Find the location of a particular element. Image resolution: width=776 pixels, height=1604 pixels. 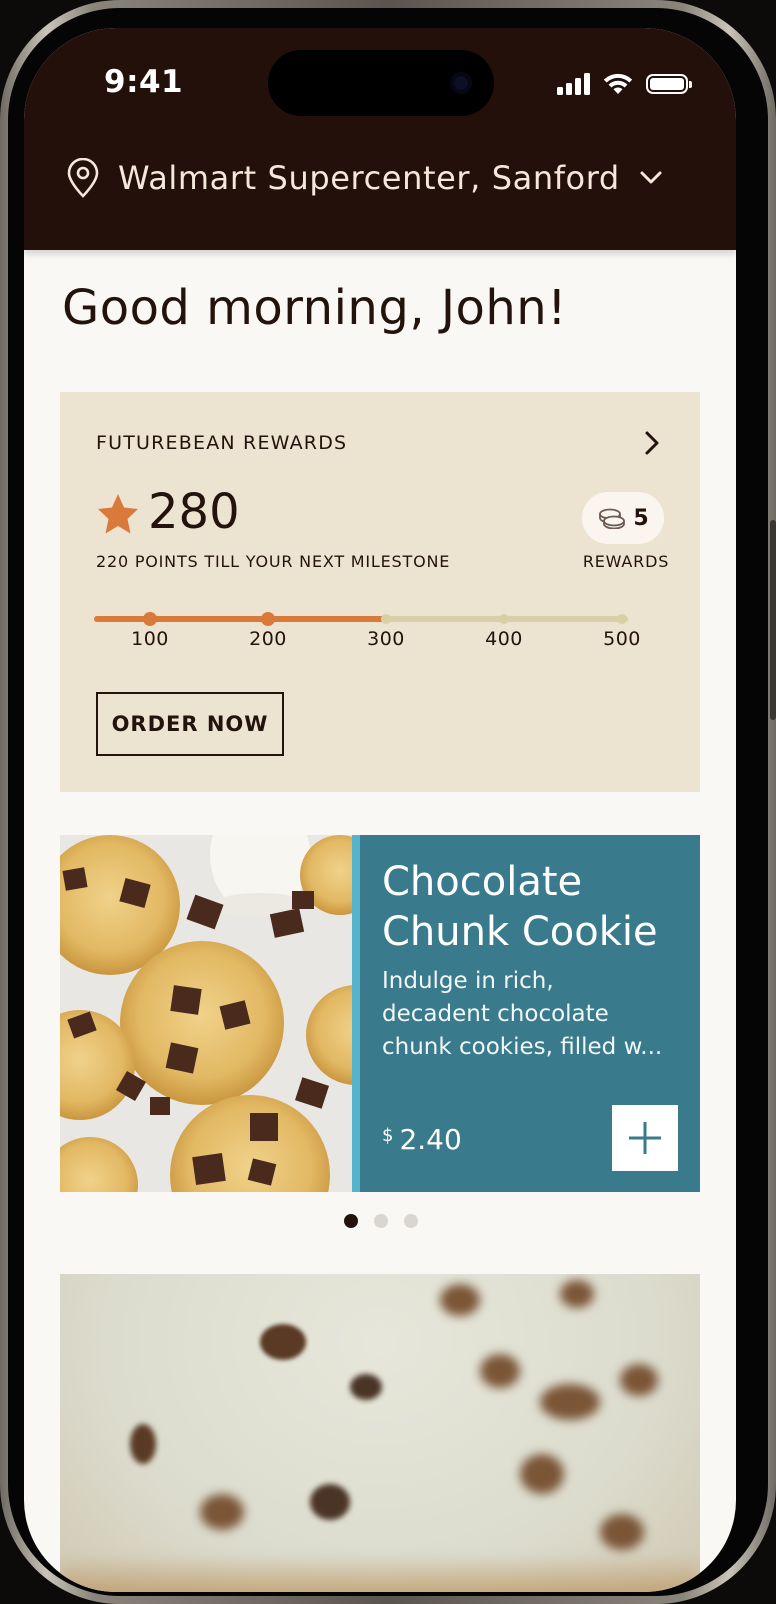

points-progress-fill is located at coordinates (241, 619).